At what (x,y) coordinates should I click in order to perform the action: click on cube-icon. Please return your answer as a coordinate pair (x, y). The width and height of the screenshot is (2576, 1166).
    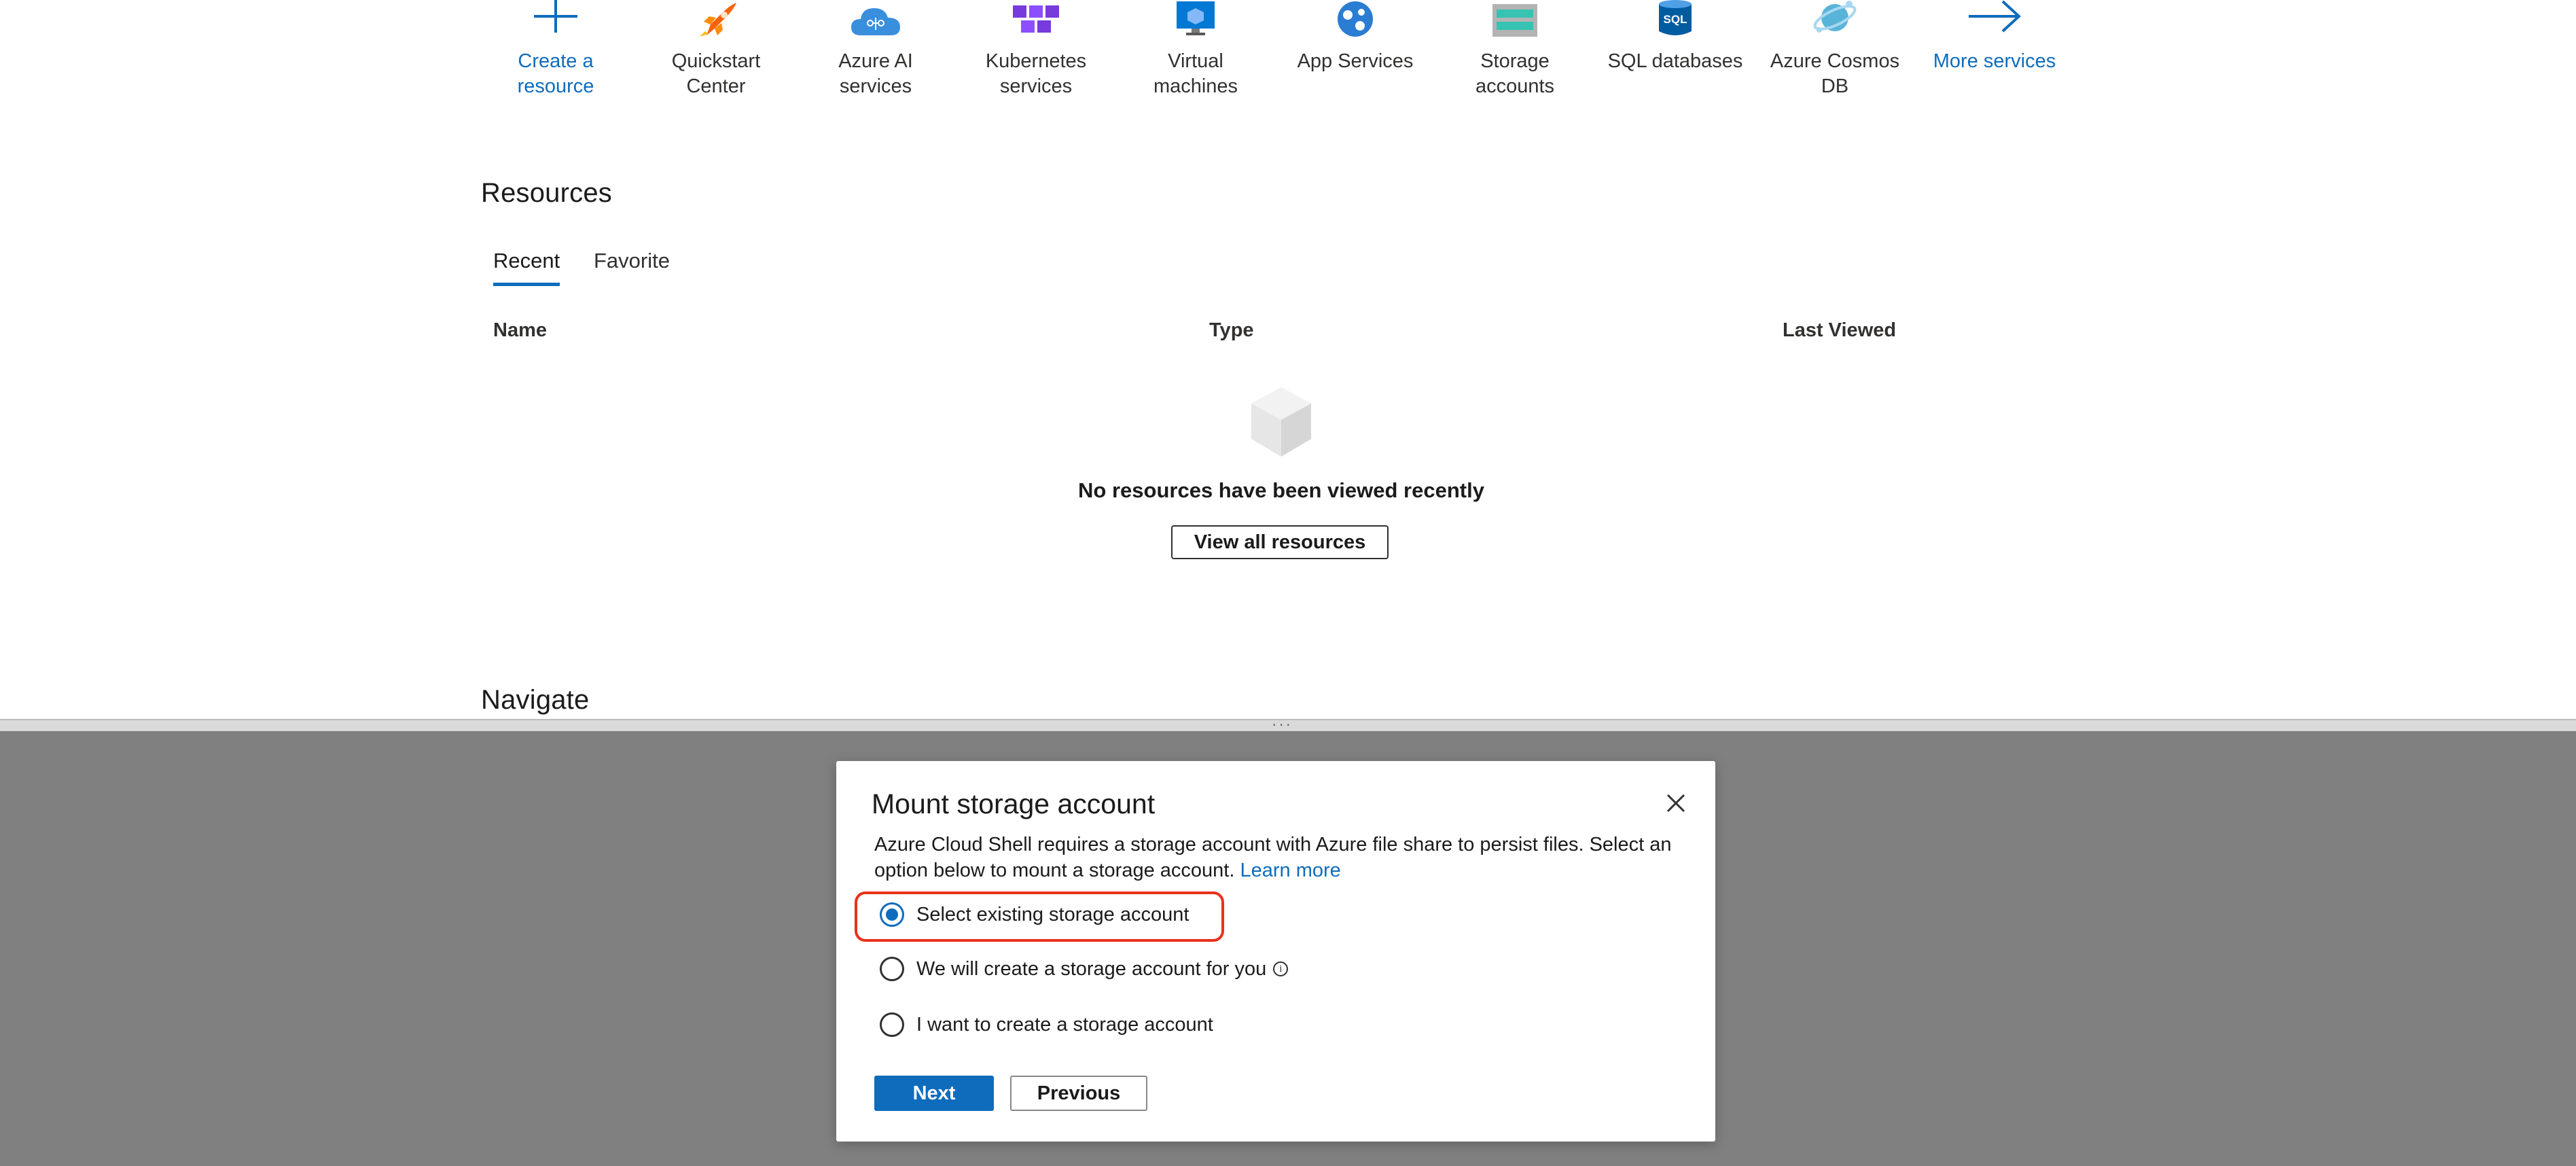
    Looking at the image, I should click on (1281, 422).